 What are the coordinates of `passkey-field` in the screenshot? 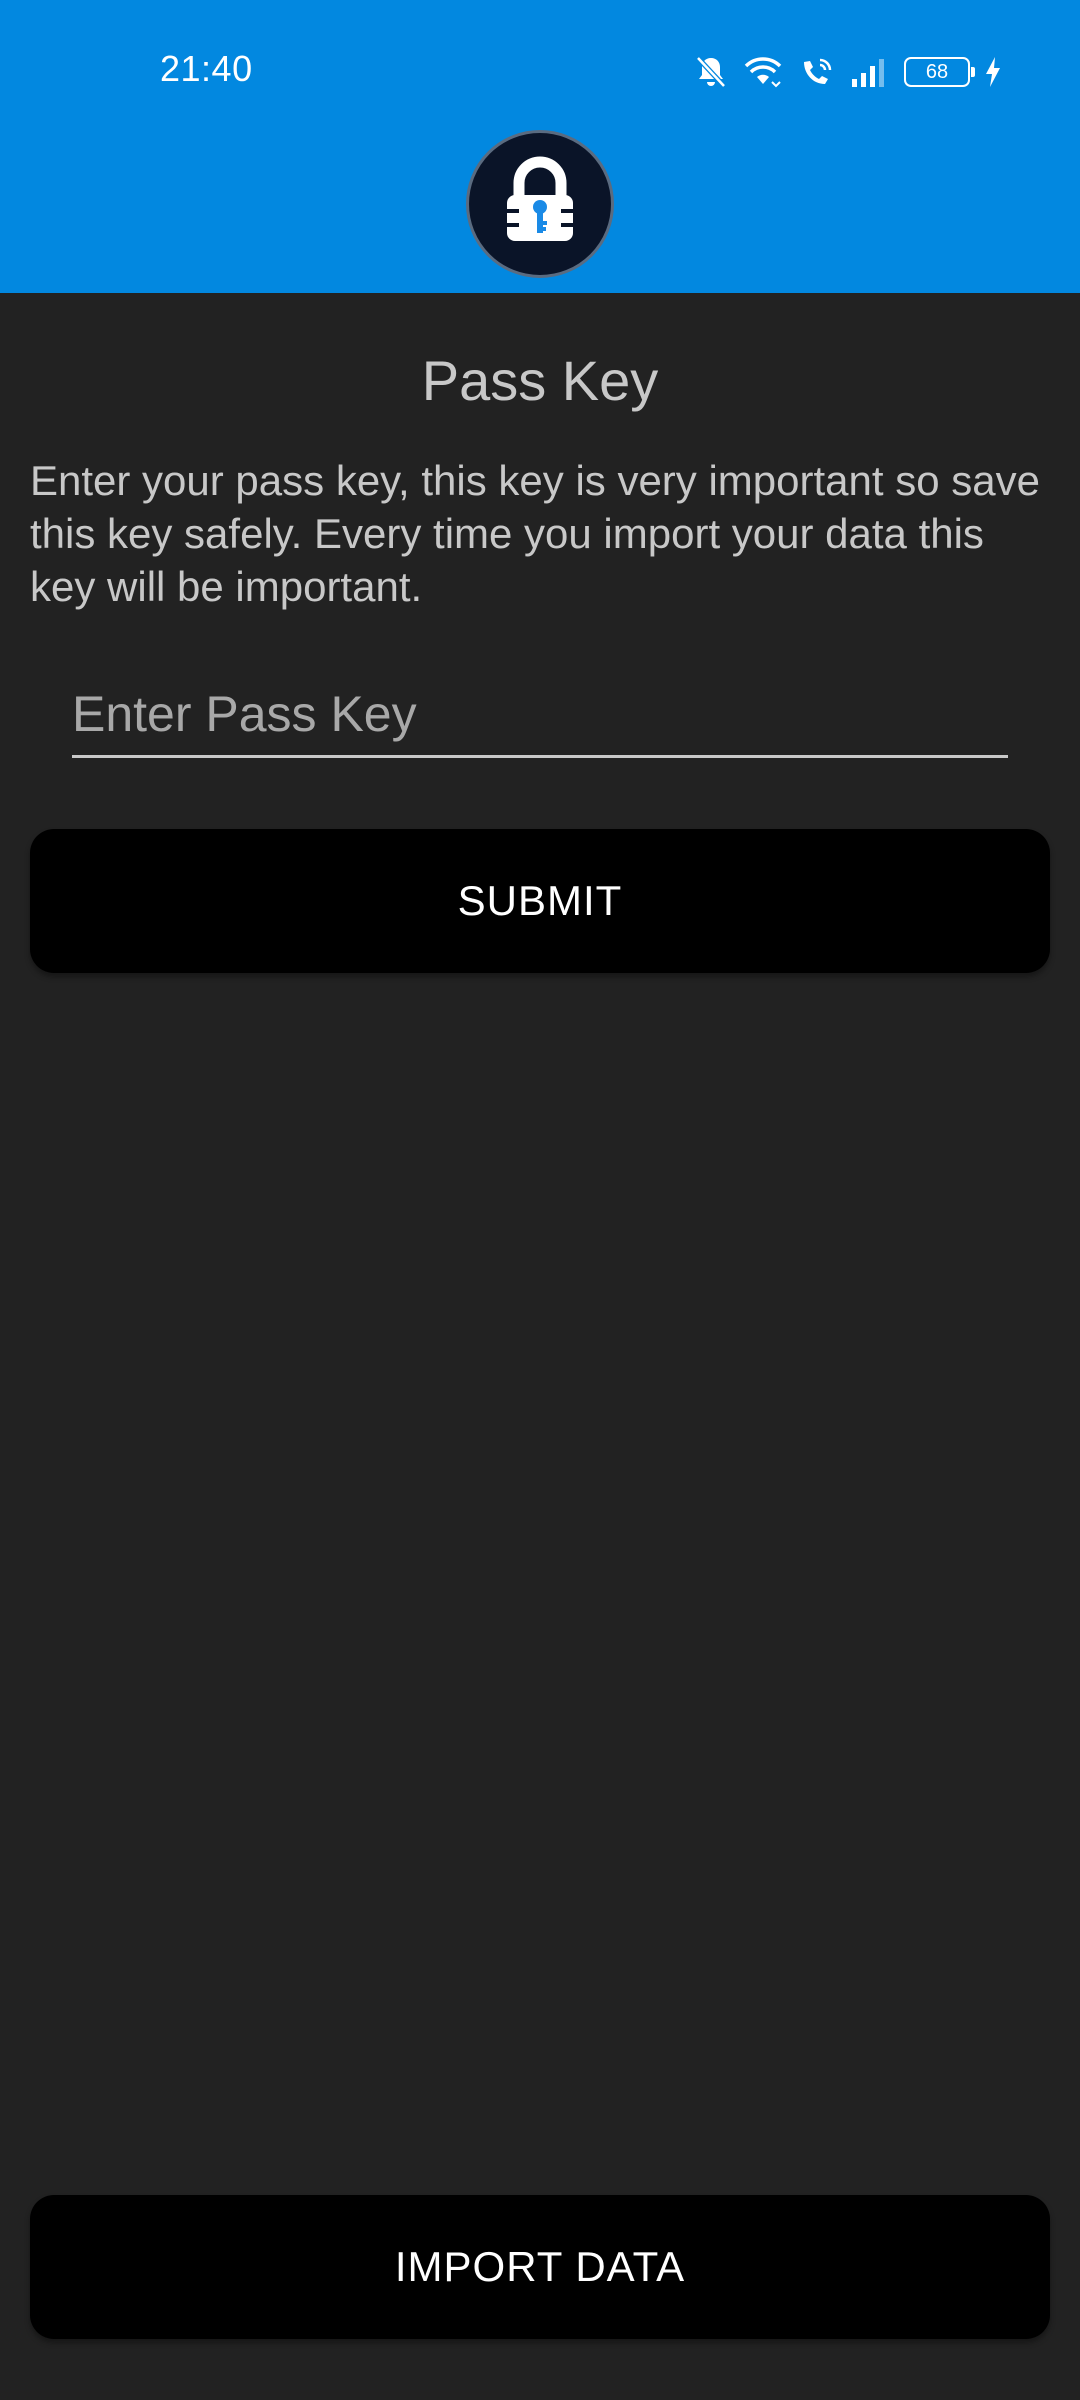 It's located at (540, 717).